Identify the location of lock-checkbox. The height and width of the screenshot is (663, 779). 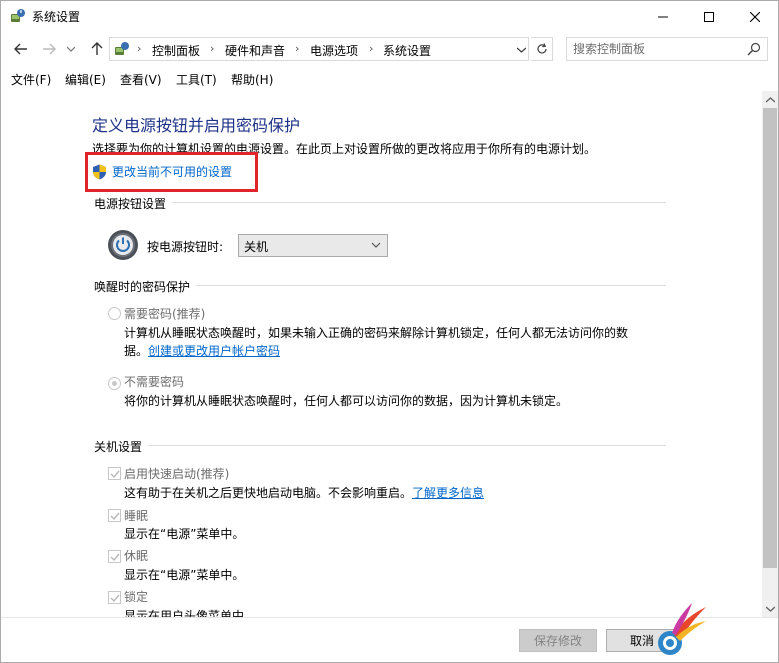
(114, 597).